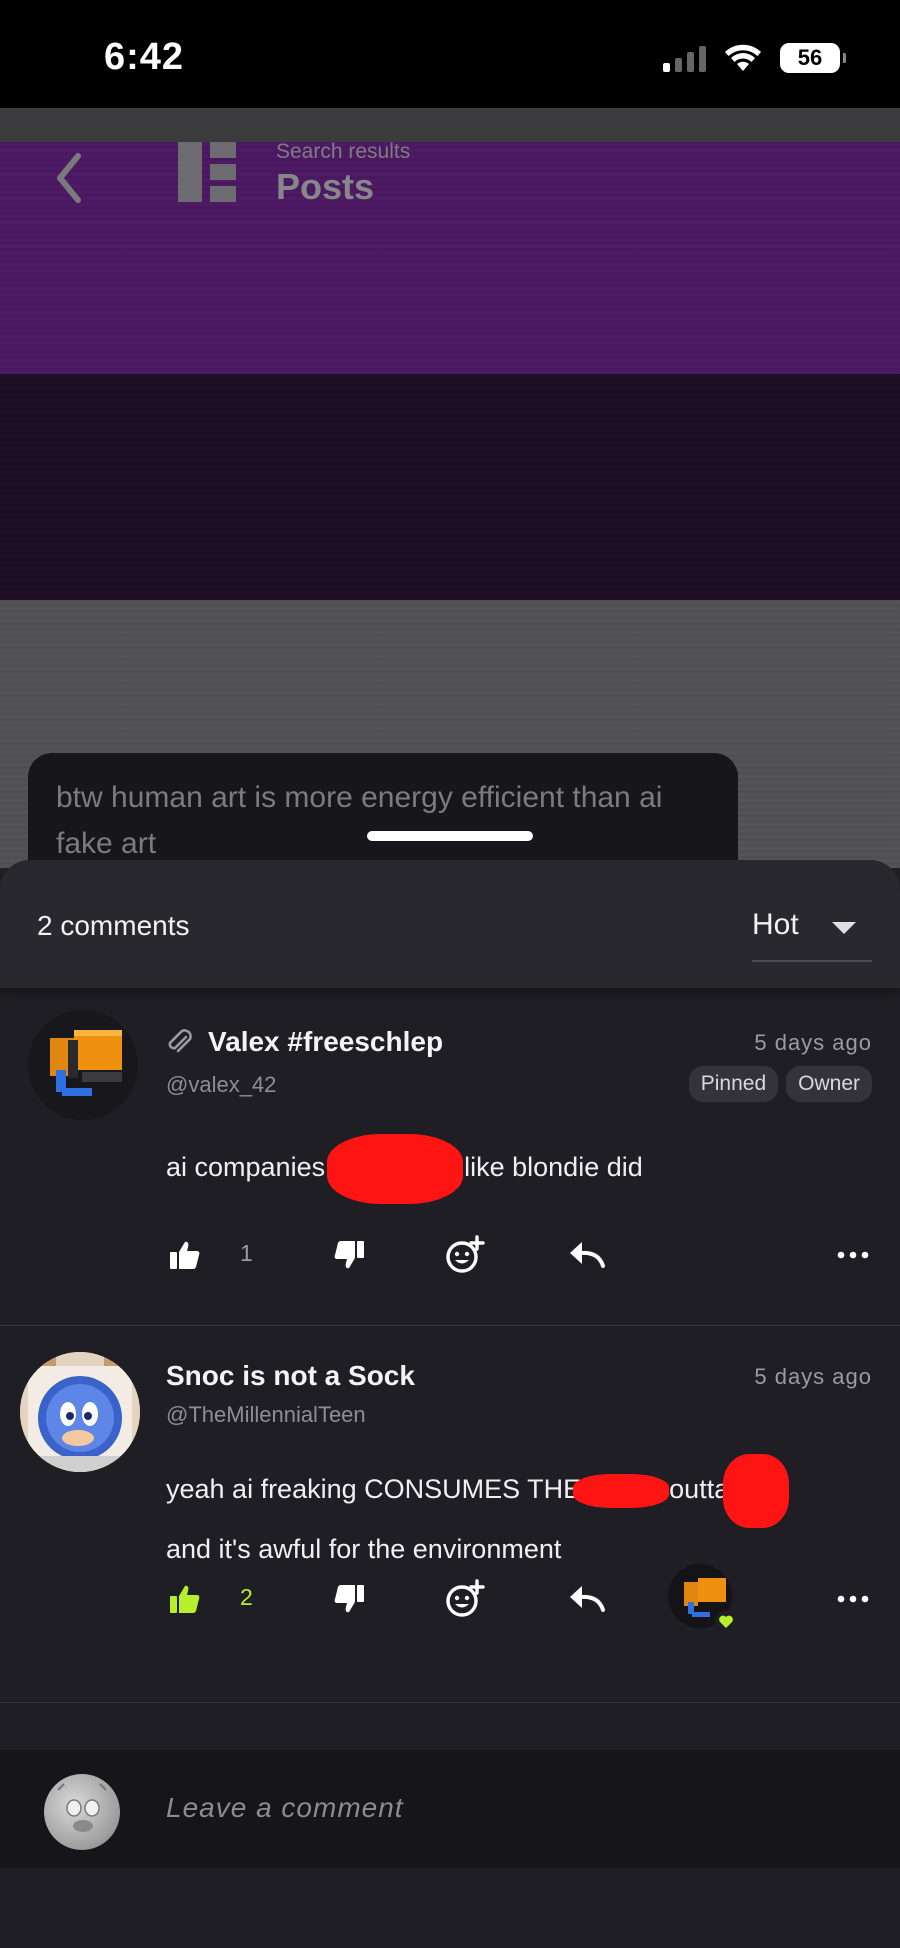 This screenshot has width=900, height=1948. Describe the element at coordinates (246, 1167) in the screenshot. I see `comment-text-part: ai companies` at that location.